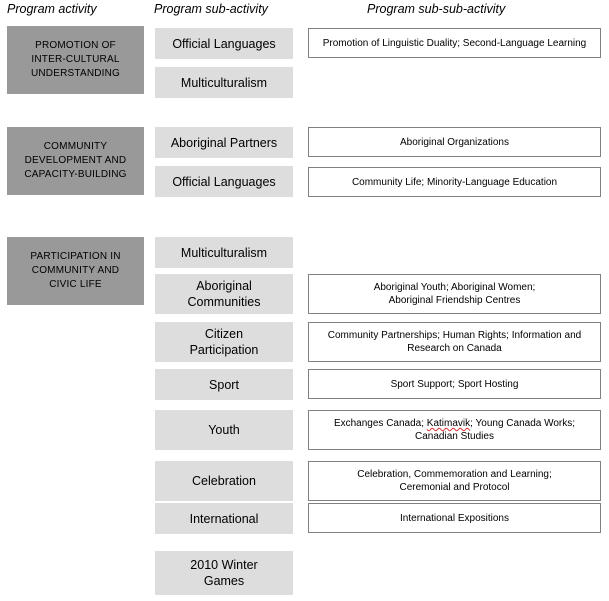 The width and height of the screenshot is (609, 601). What do you see at coordinates (448, 423) in the screenshot?
I see `spellcheck-flagged-word: Katimavik` at bounding box center [448, 423].